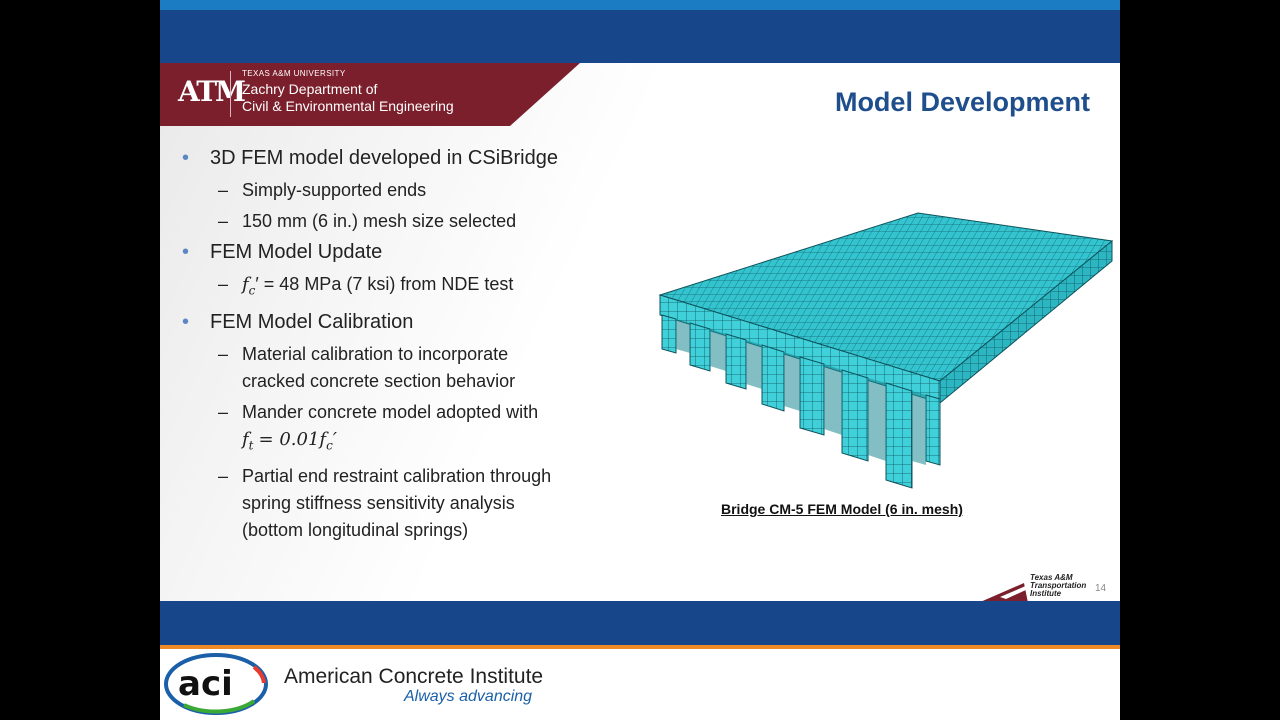 The height and width of the screenshot is (720, 1280). I want to click on fem-mesh-illustration, so click(886, 350).